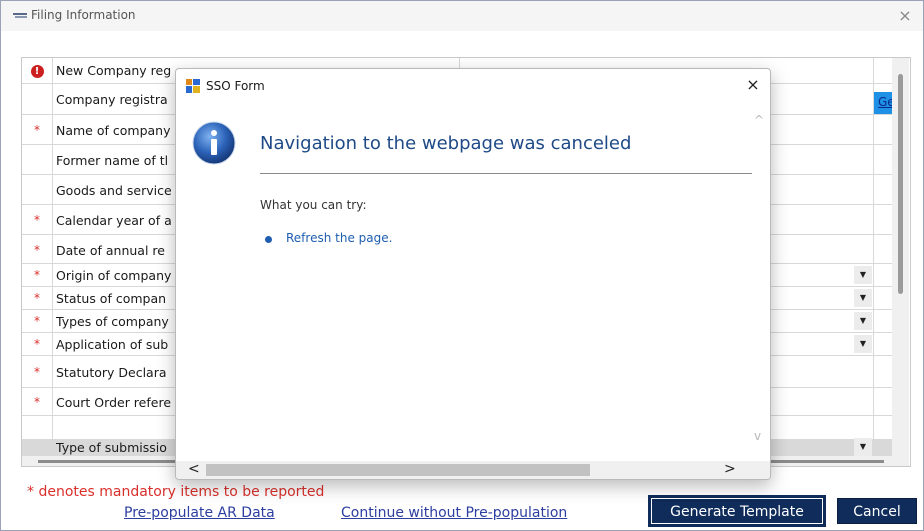 The height and width of the screenshot is (531, 924). Describe the element at coordinates (753, 85) in the screenshot. I see `dialog-close-icon: ×` at that location.